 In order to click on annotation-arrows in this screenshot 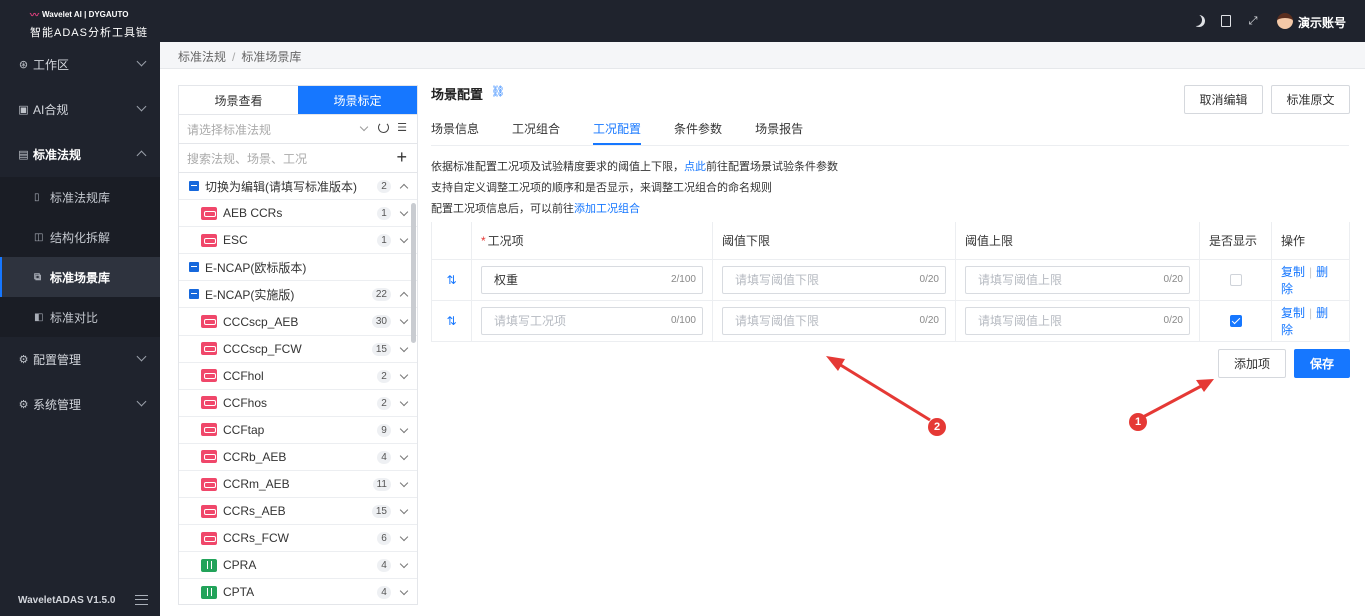, I will do `click(1020, 389)`.